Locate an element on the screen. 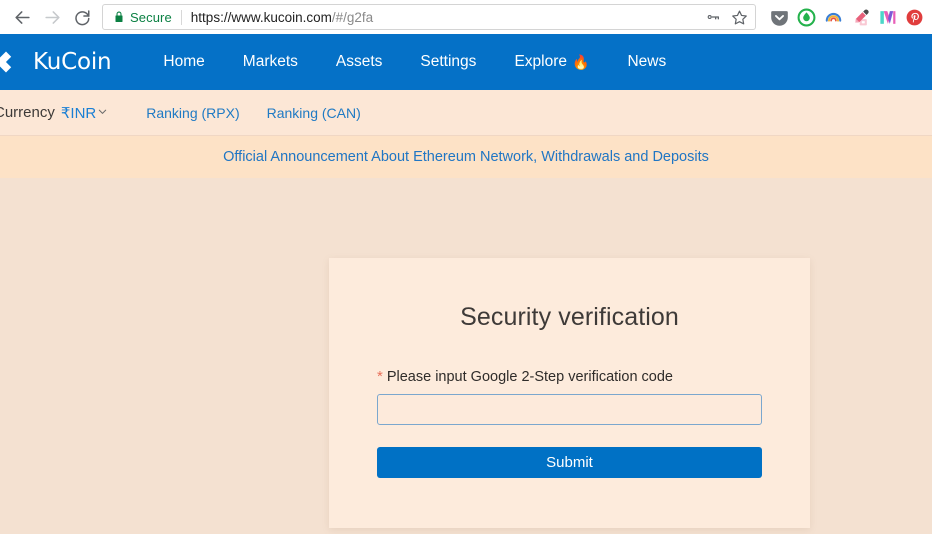 This screenshot has height=534, width=932. nav-label: Home is located at coordinates (184, 61).